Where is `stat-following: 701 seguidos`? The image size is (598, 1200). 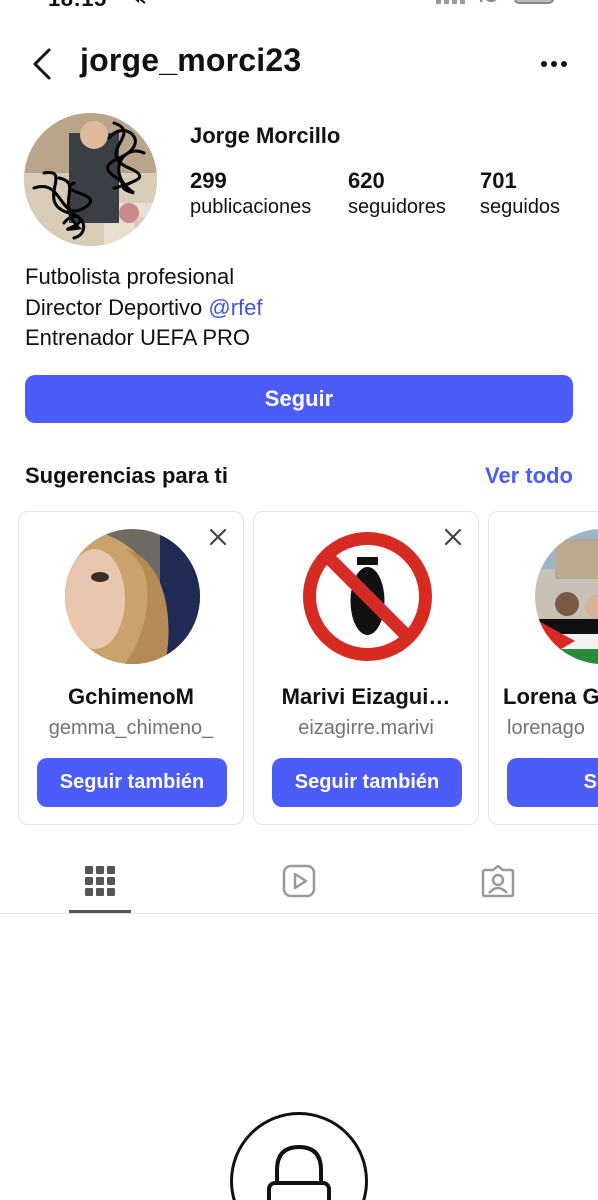
stat-following: 701 seguidos is located at coordinates (520, 193).